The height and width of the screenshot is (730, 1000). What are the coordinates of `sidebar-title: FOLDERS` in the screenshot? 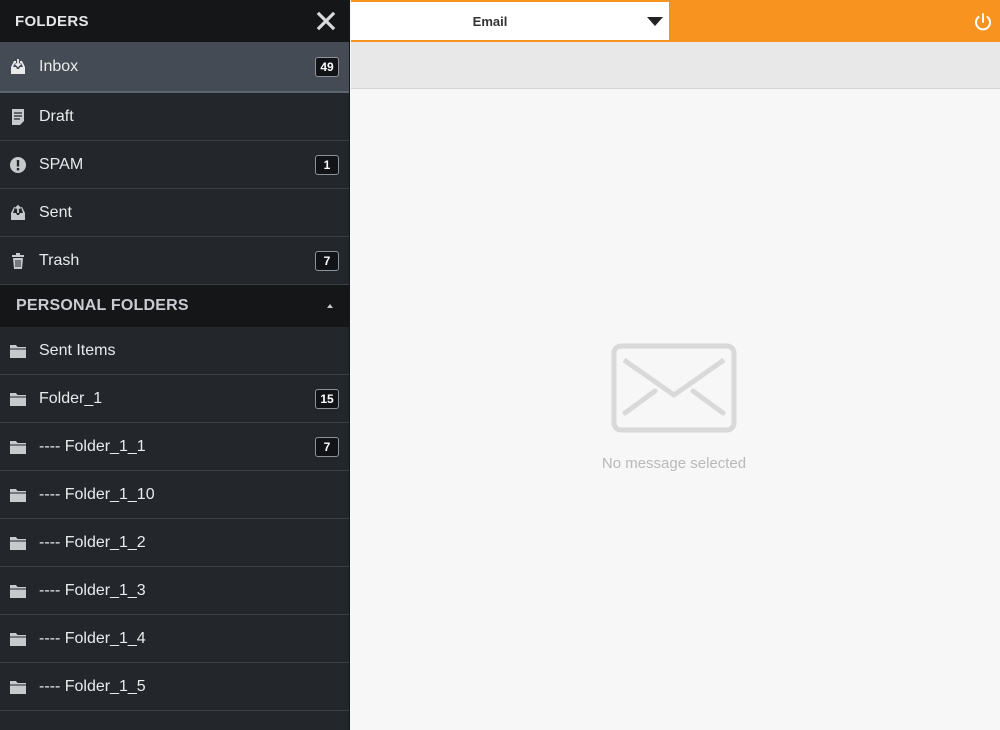 It's located at (52, 21).